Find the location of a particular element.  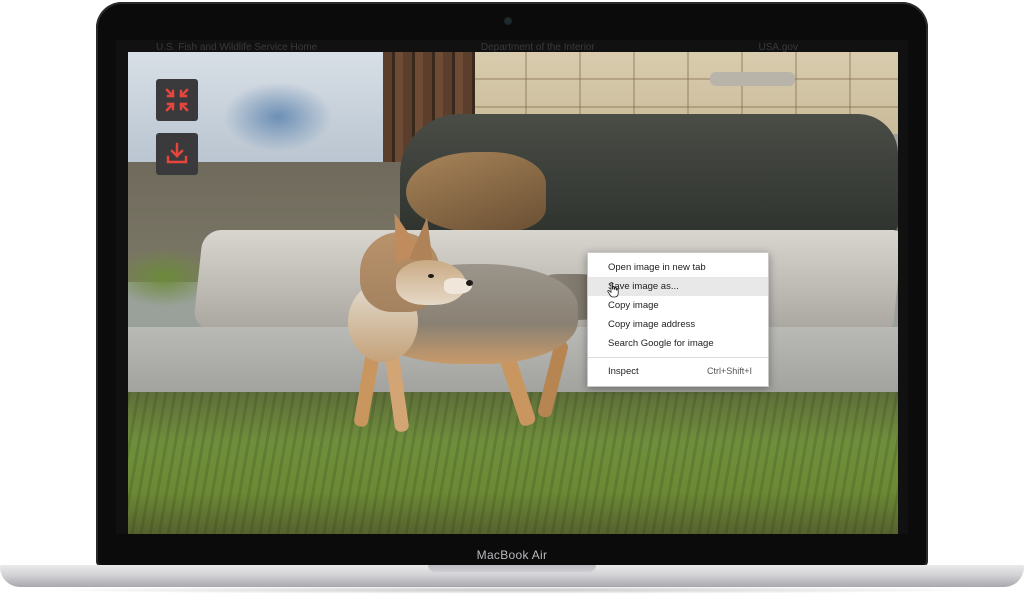

fox-nose is located at coordinates (469, 283).